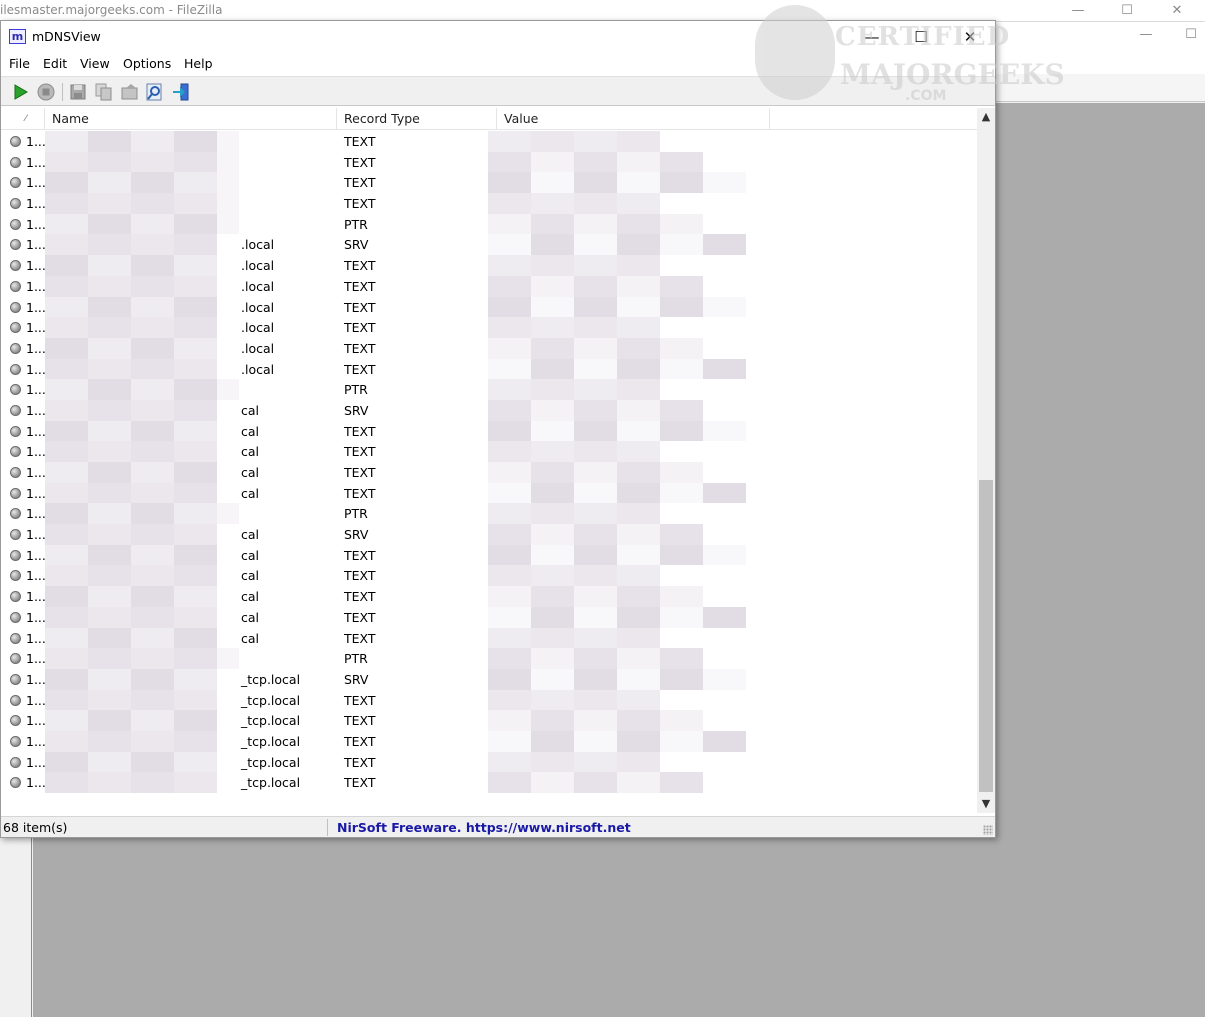  Describe the element at coordinates (19, 63) in the screenshot. I see `menu-file: File` at that location.